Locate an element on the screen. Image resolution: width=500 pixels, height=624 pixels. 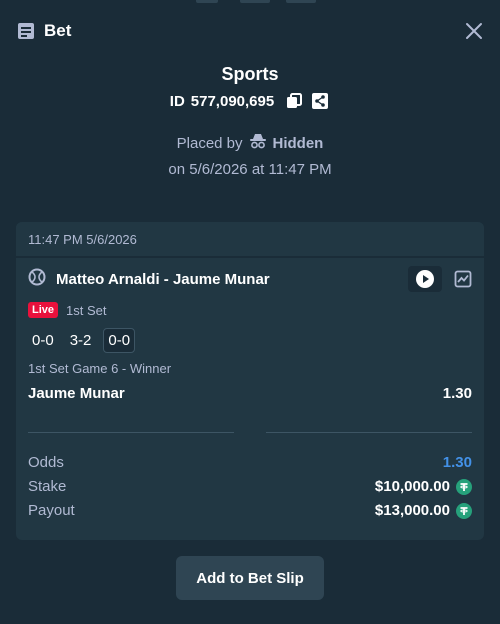
live-status-row: Live 1st Set is located at coordinates (67, 310).